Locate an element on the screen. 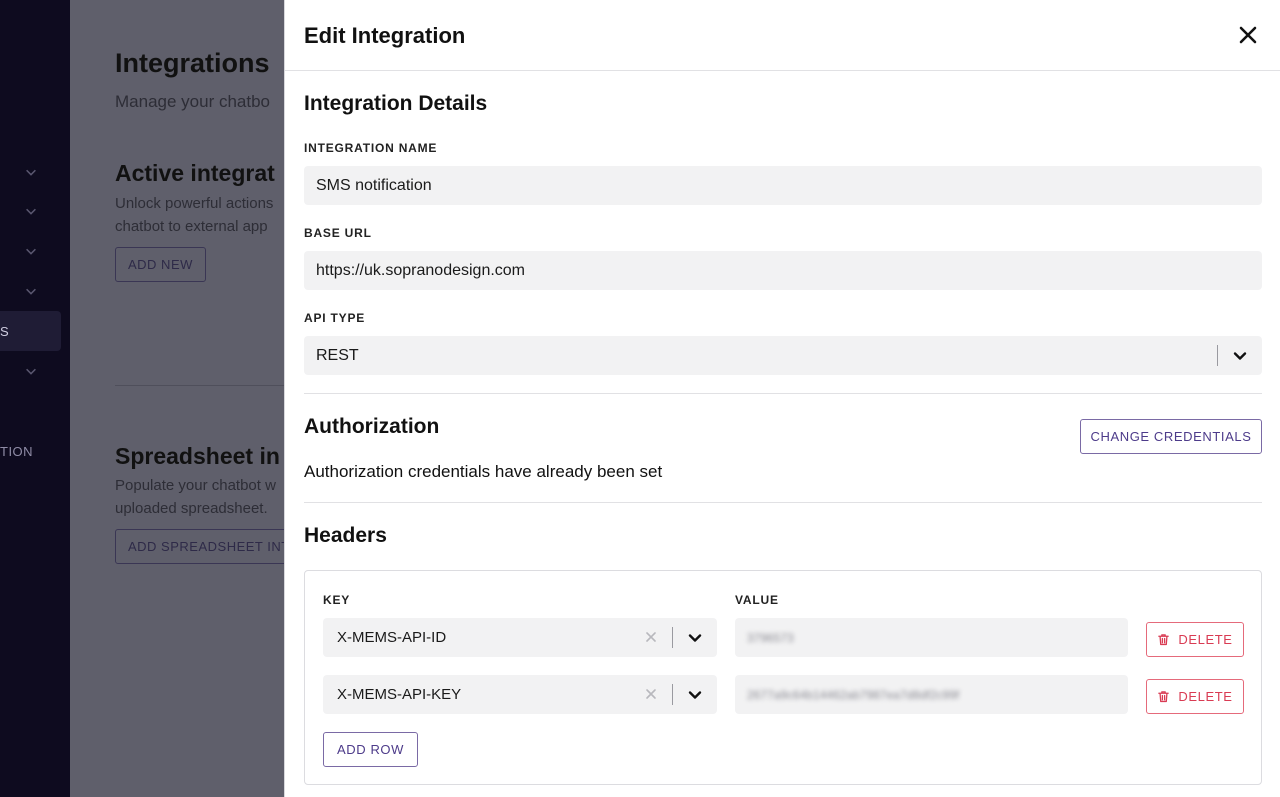 This screenshot has height=797, width=1280. header-key-select: X-MEMS-API-ID is located at coordinates (520, 637).